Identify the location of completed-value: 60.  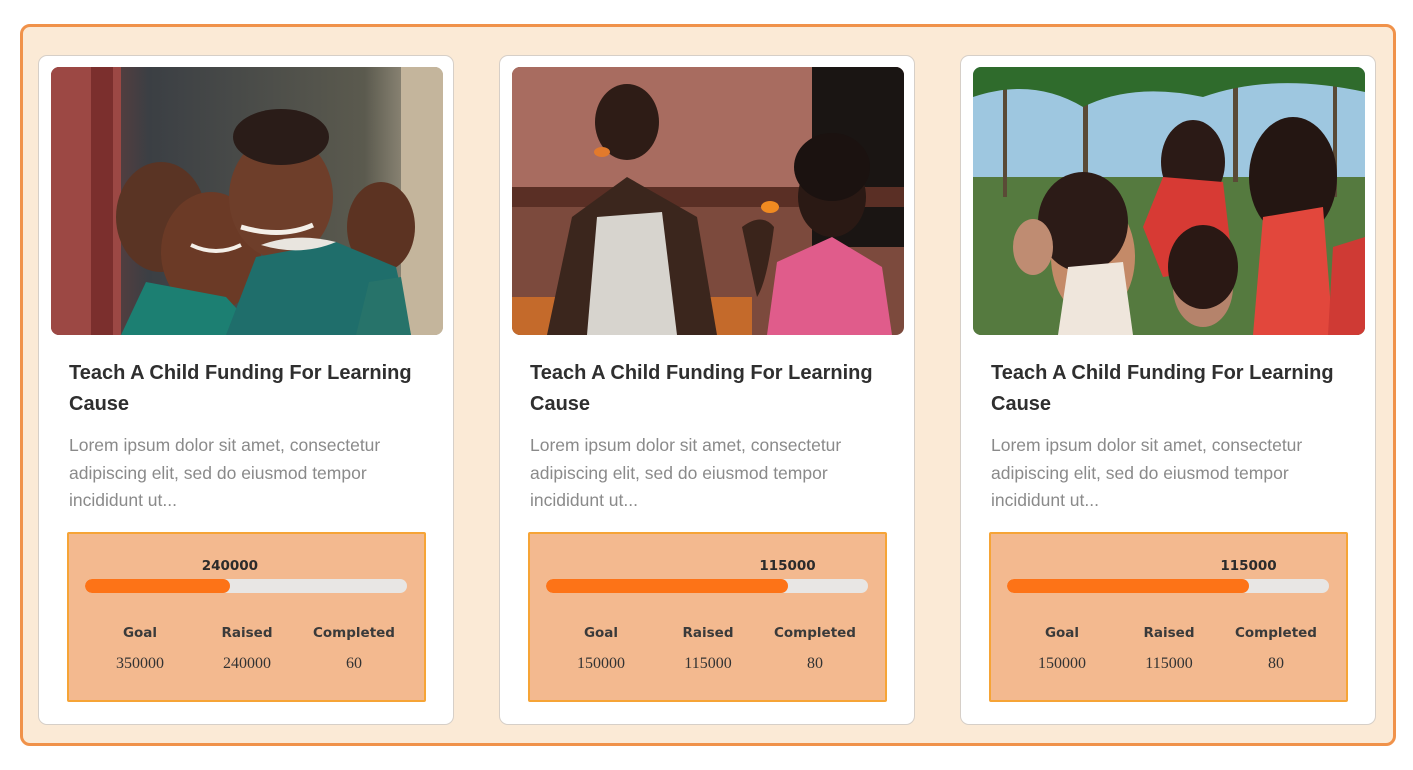
(354, 663).